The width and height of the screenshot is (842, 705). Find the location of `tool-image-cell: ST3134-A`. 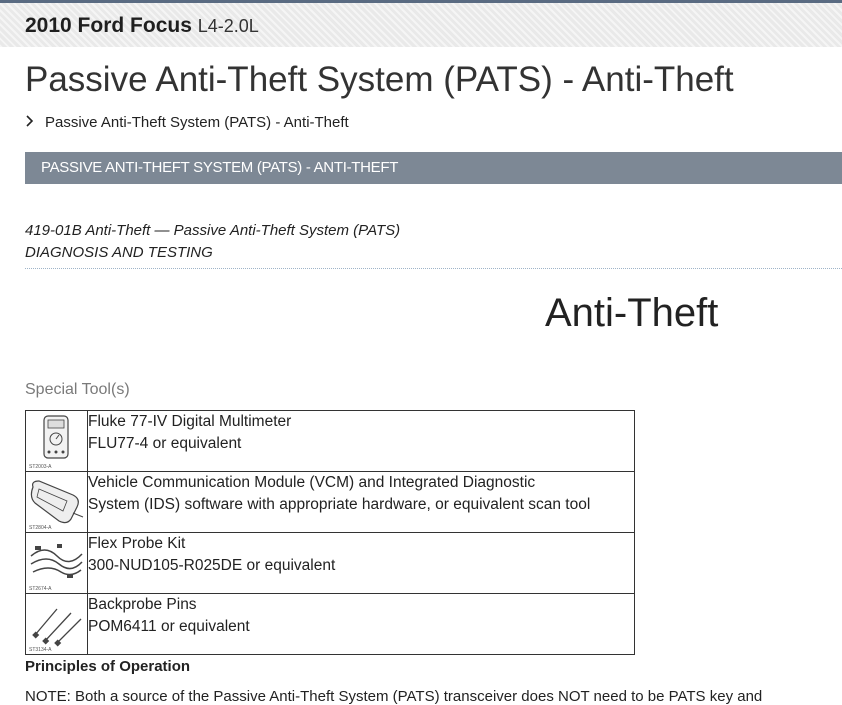

tool-image-cell: ST3134-A is located at coordinates (56, 624).